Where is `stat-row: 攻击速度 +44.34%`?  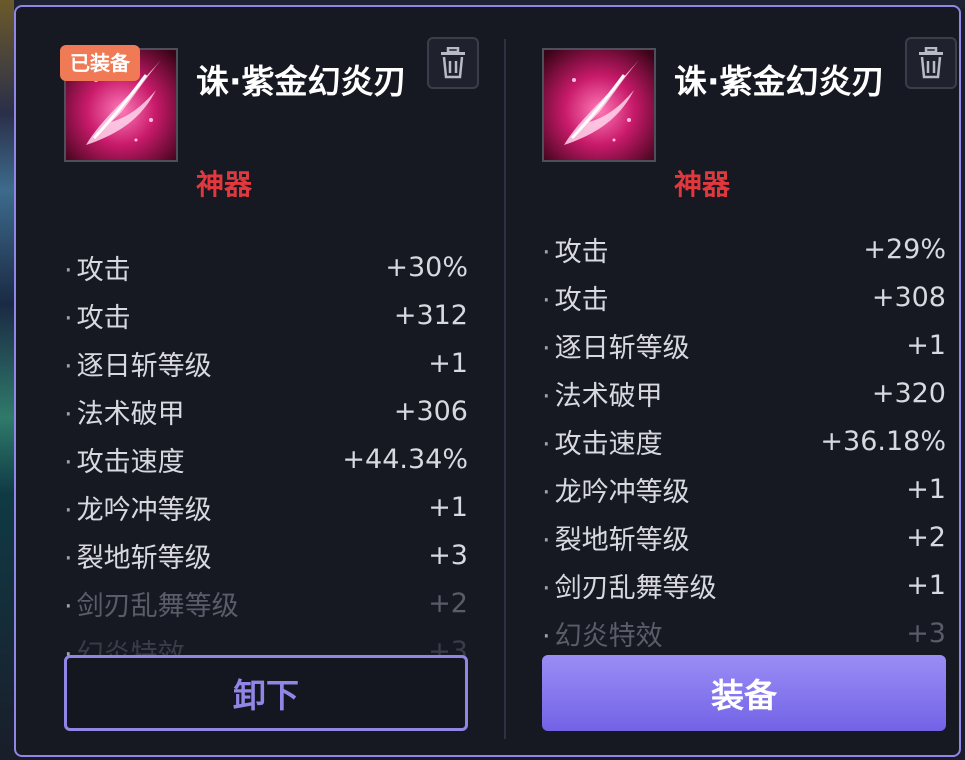 stat-row: 攻击速度 +44.34% is located at coordinates (266, 459).